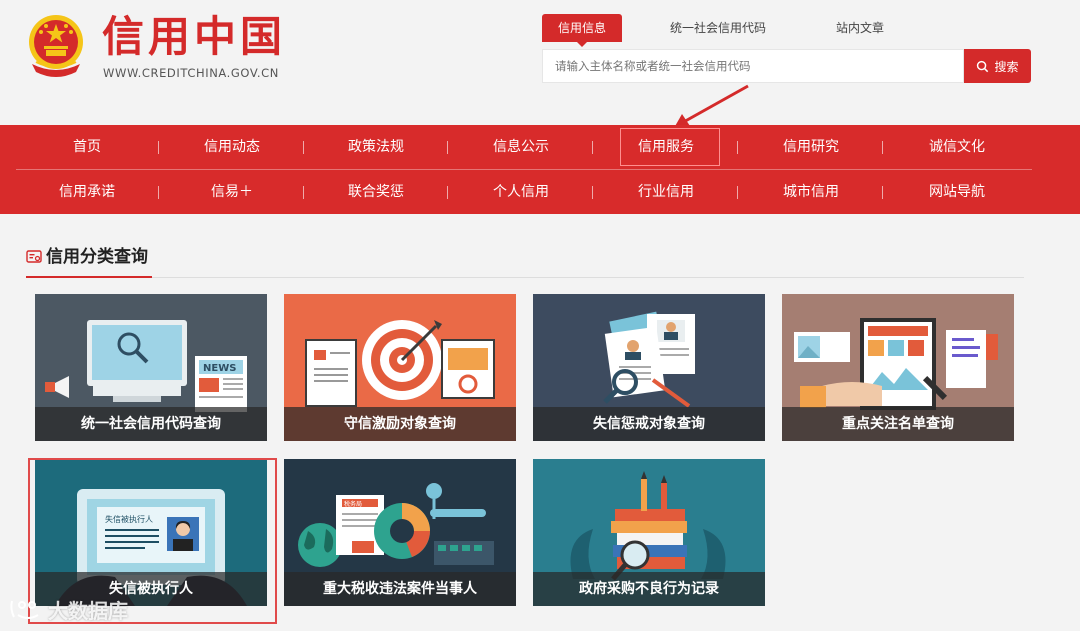 Image resolution: width=1080 pixels, height=631 pixels. Describe the element at coordinates (97, 257) in the screenshot. I see `section-title: 信用分类查询` at that location.